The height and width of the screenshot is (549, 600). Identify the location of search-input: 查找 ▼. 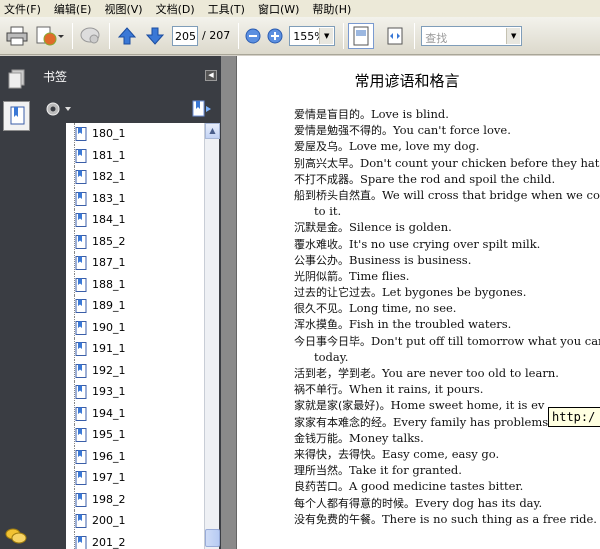
(472, 35).